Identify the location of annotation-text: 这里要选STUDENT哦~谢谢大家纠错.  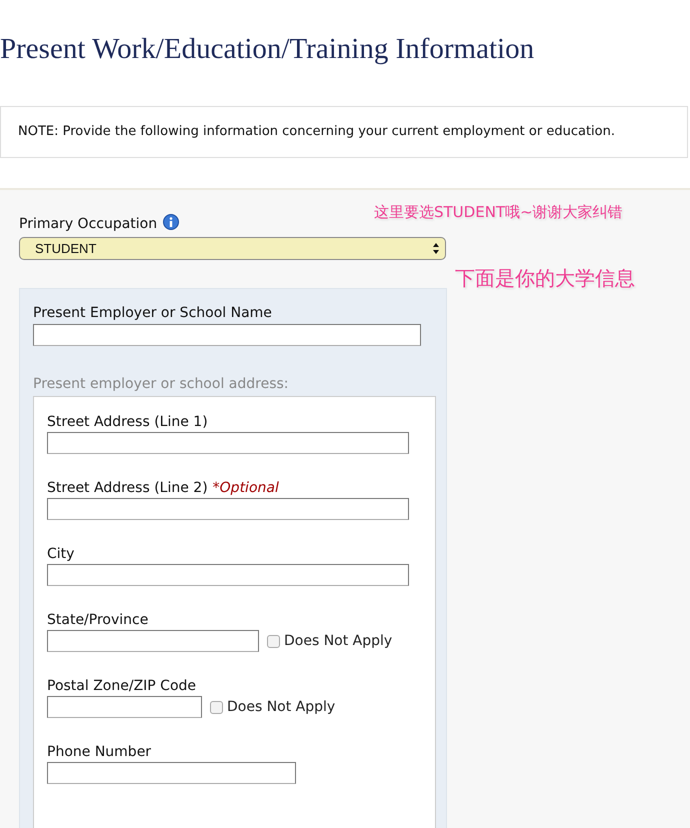
(498, 212).